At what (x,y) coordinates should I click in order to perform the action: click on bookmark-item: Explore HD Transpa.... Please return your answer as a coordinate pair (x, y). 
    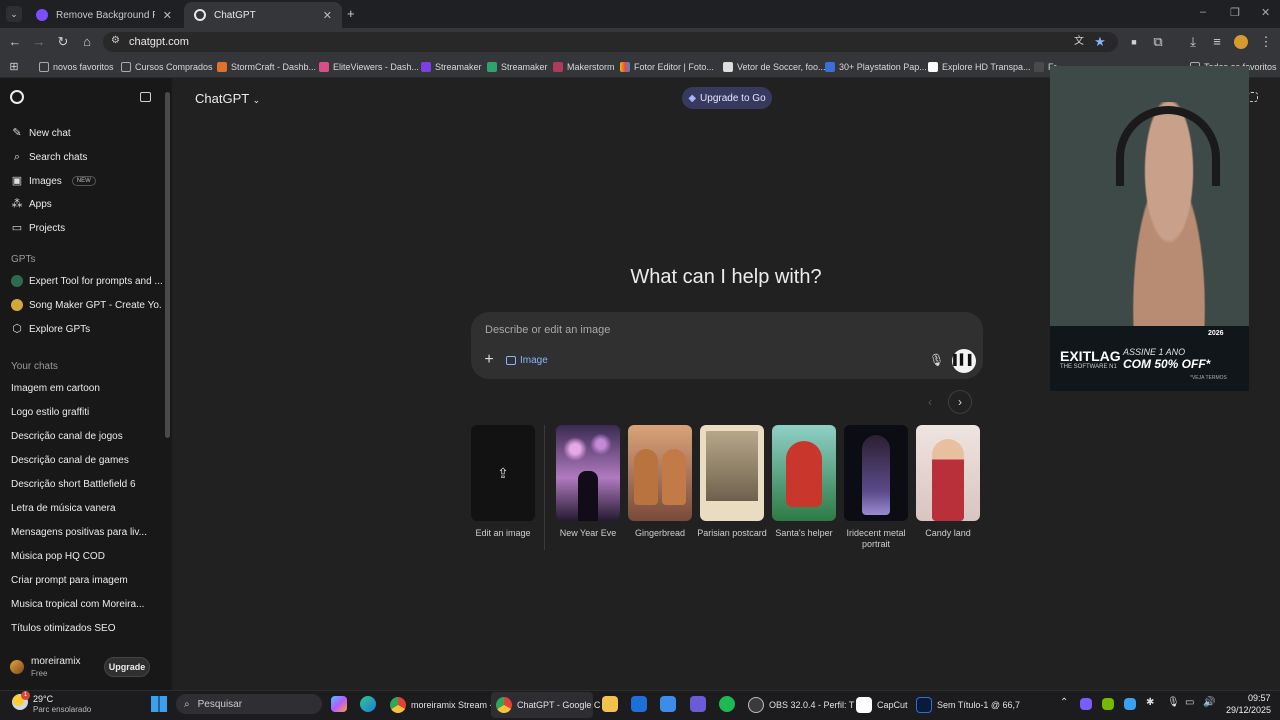
    Looking at the image, I should click on (979, 67).